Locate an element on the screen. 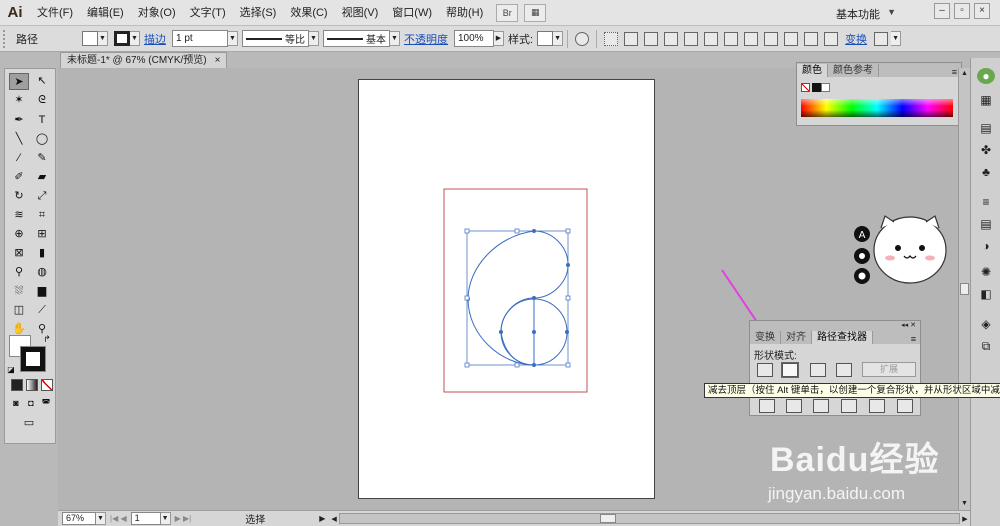  symbols-icon: ♣ is located at coordinates (986, 172).